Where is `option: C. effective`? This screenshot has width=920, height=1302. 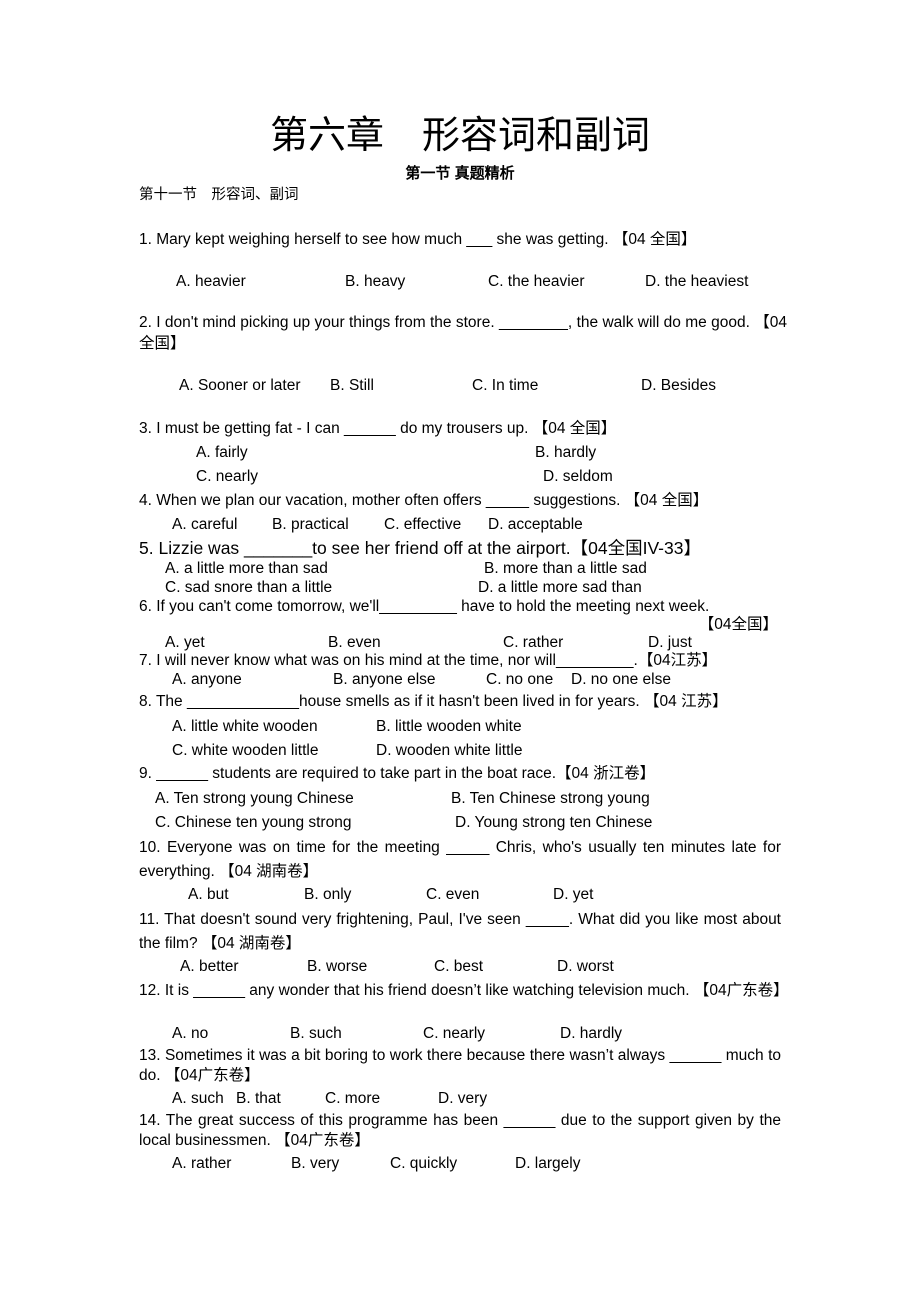 option: C. effective is located at coordinates (423, 524).